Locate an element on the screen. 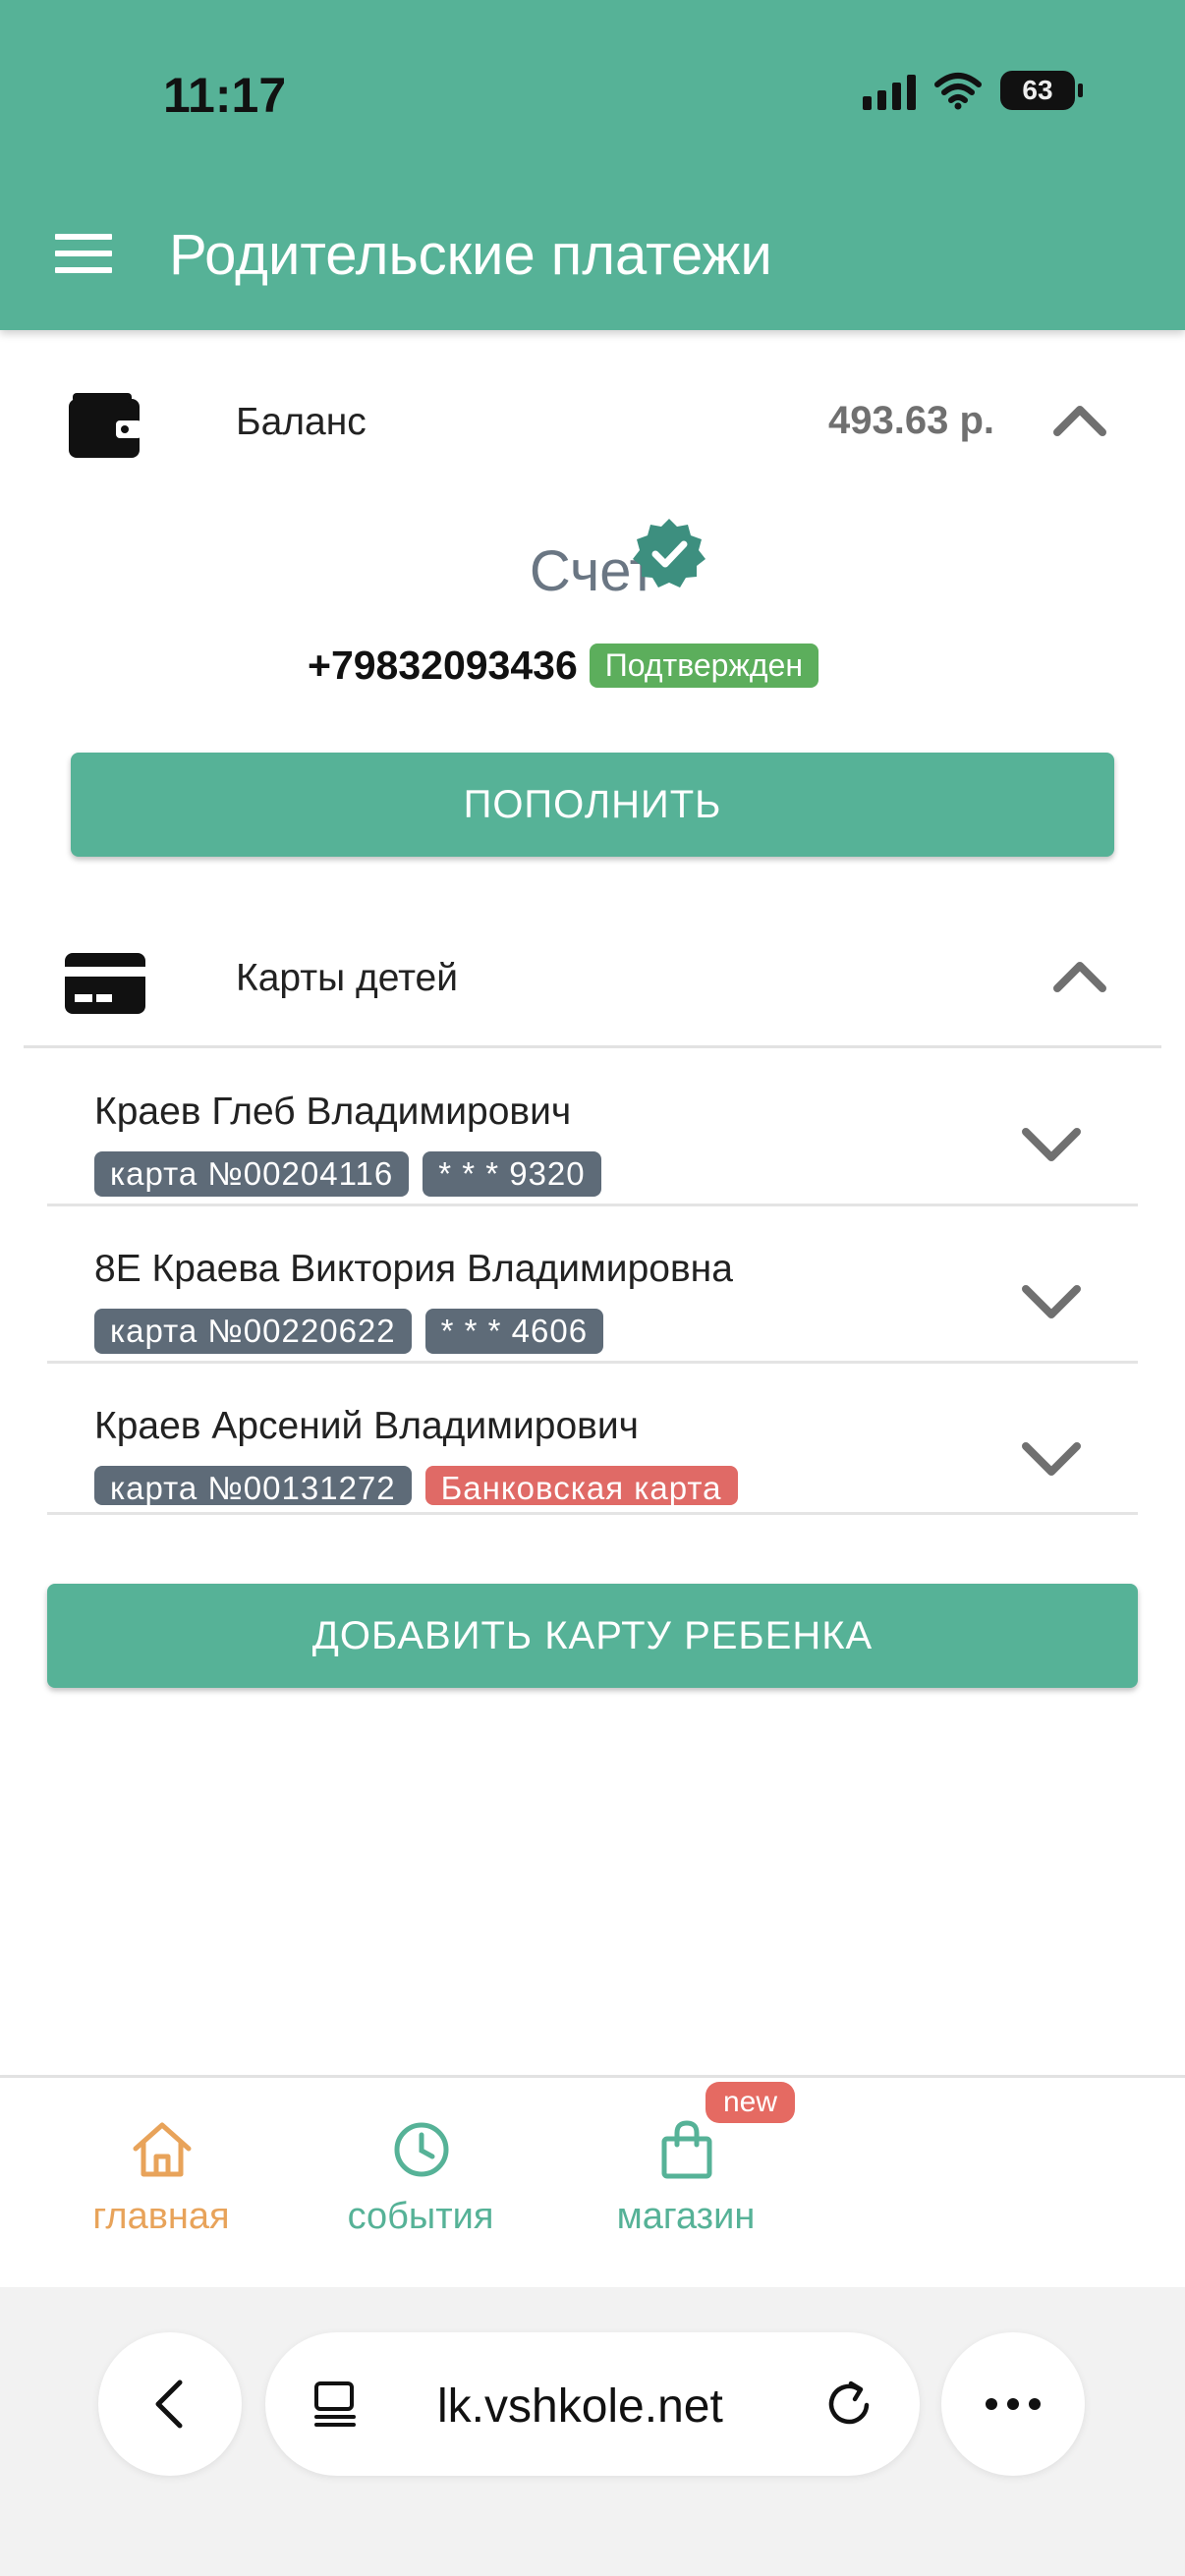 The image size is (1185, 2576). menu-icon is located at coordinates (84, 253).